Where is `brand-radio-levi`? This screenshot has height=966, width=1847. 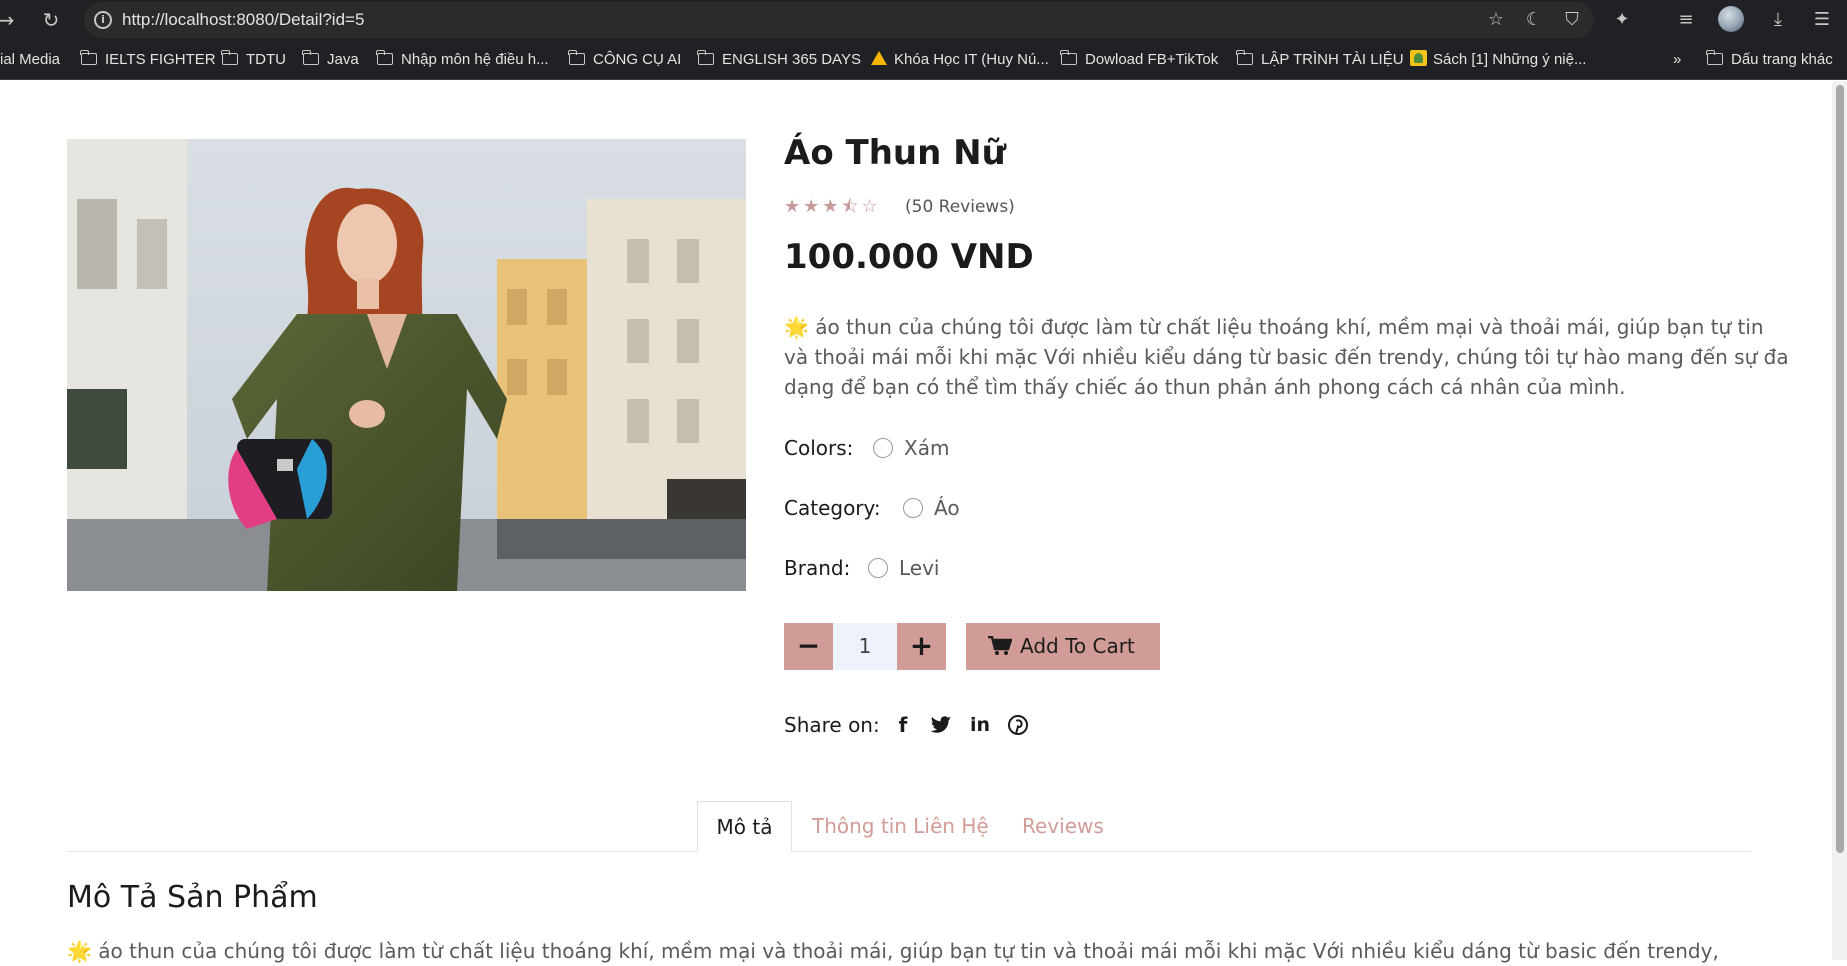 brand-radio-levi is located at coordinates (878, 568).